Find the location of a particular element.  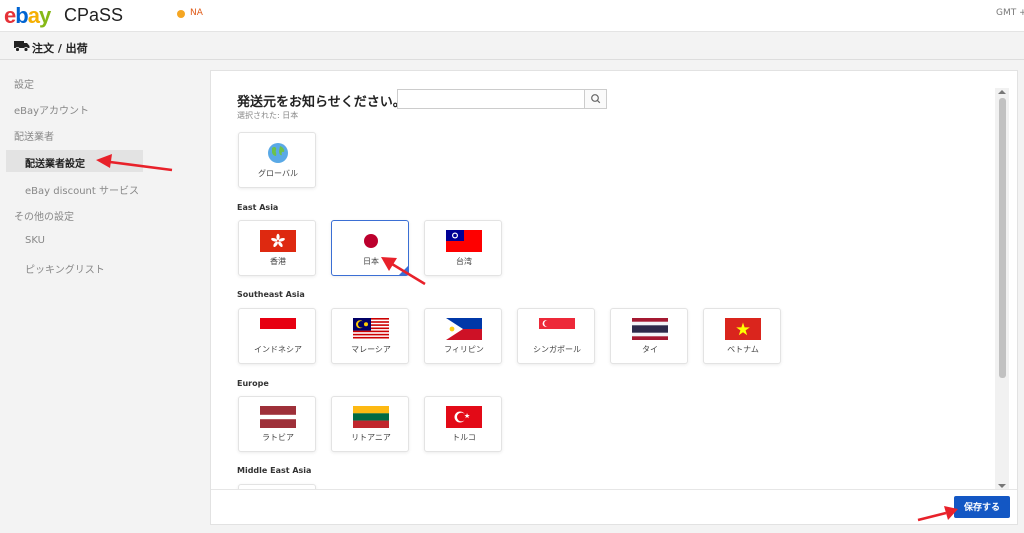

sidebar-item-settings: 設定 is located at coordinates (24, 85).